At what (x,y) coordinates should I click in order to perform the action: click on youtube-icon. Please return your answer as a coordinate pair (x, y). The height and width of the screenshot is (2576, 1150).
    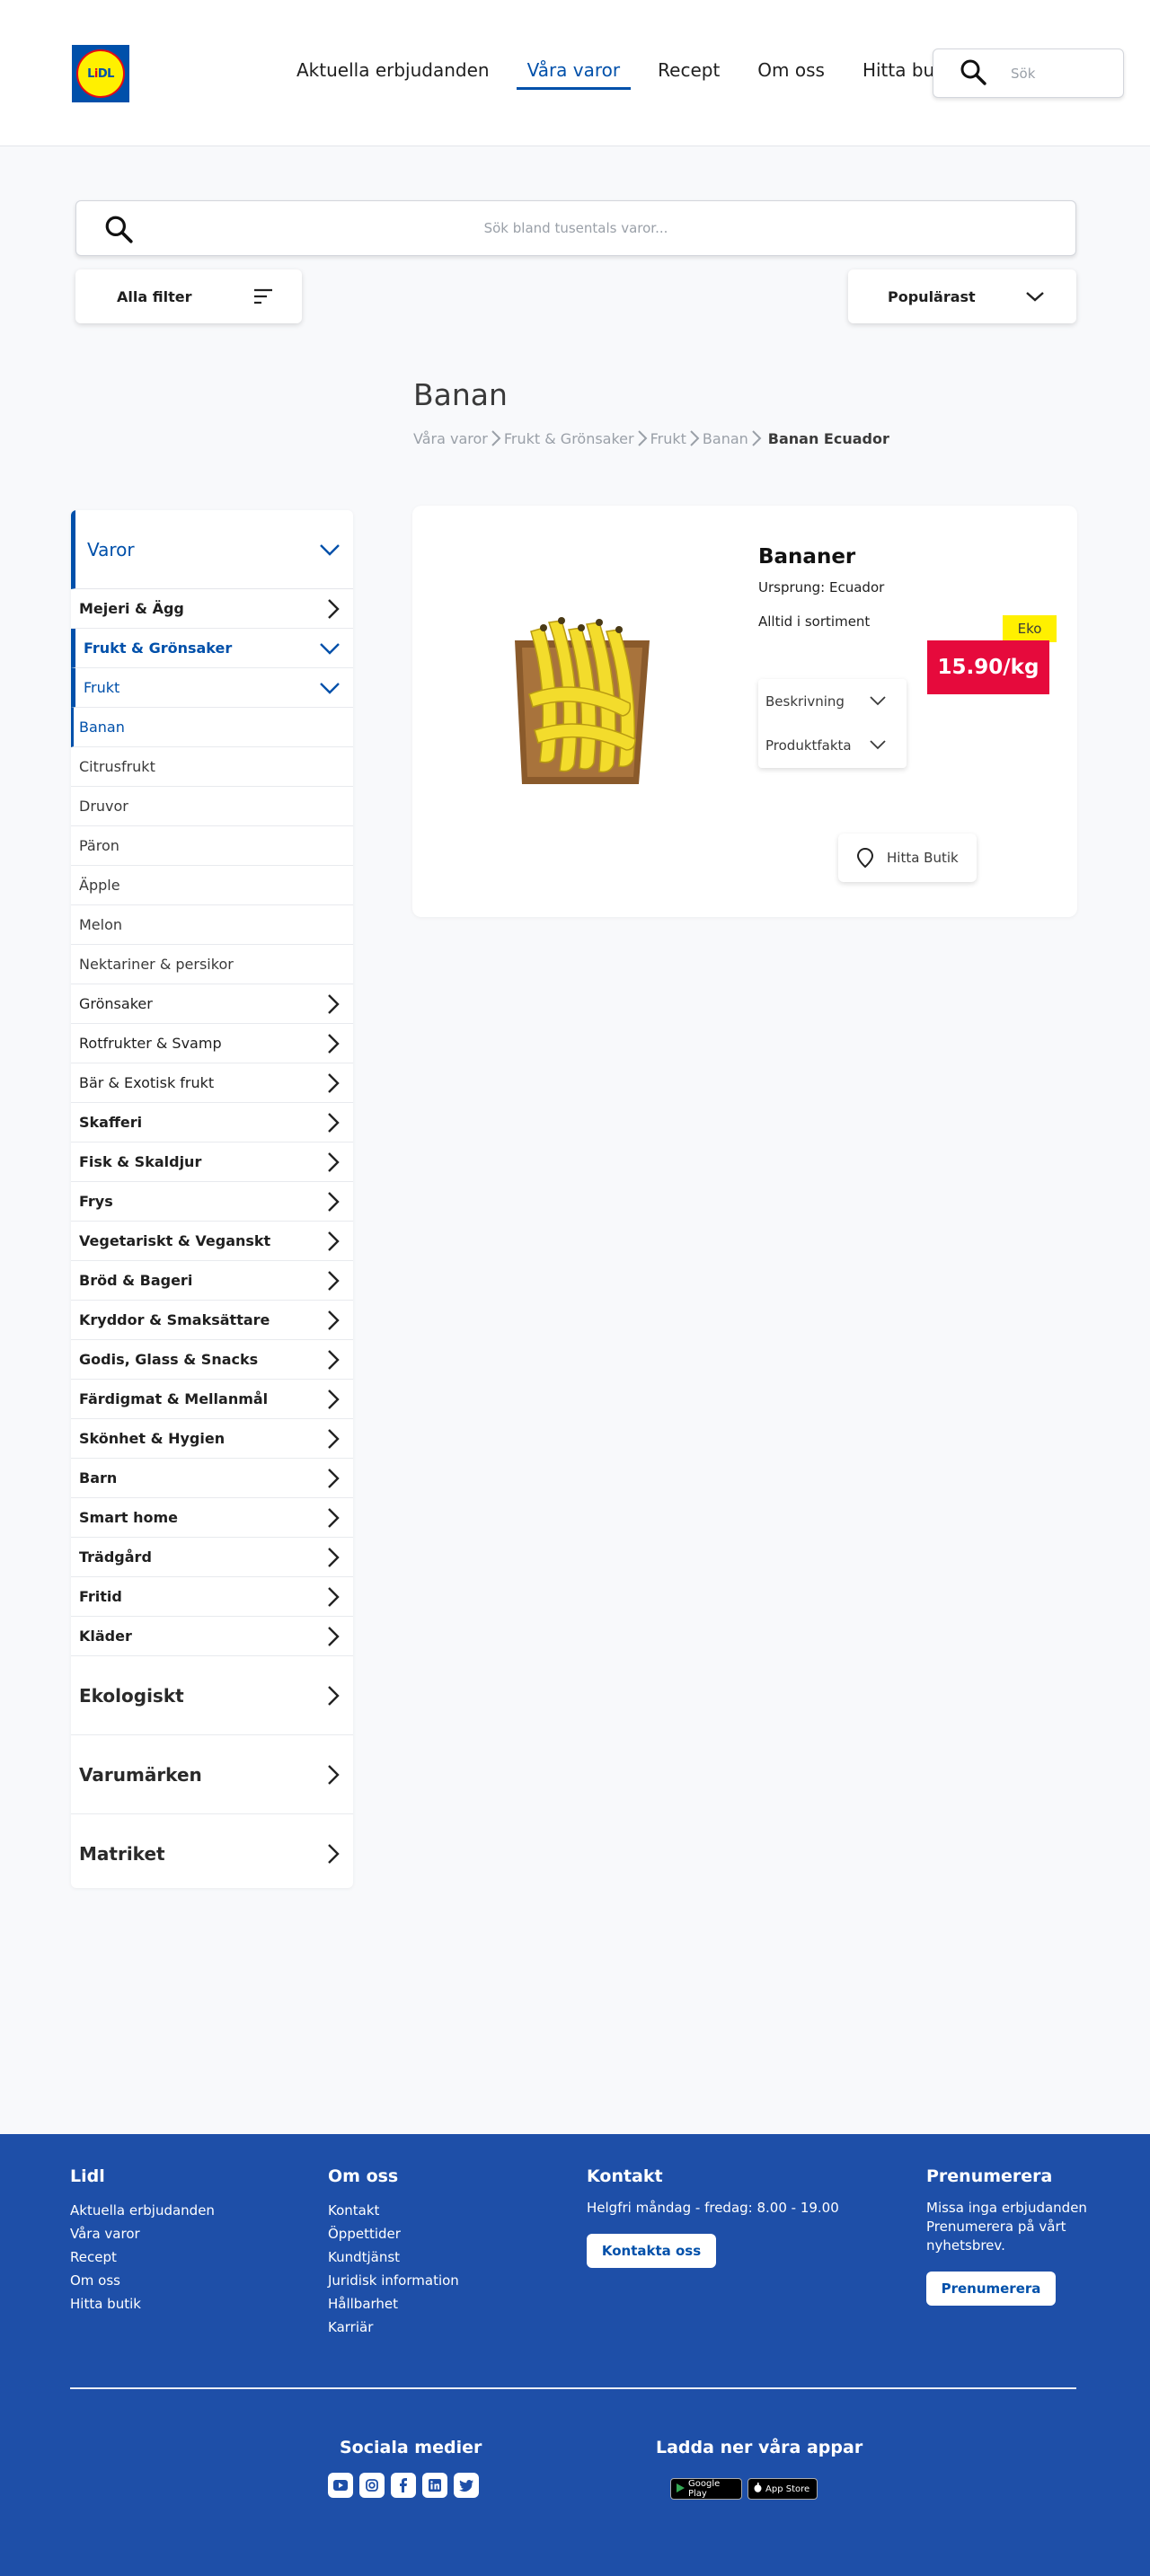
    Looking at the image, I should click on (340, 2485).